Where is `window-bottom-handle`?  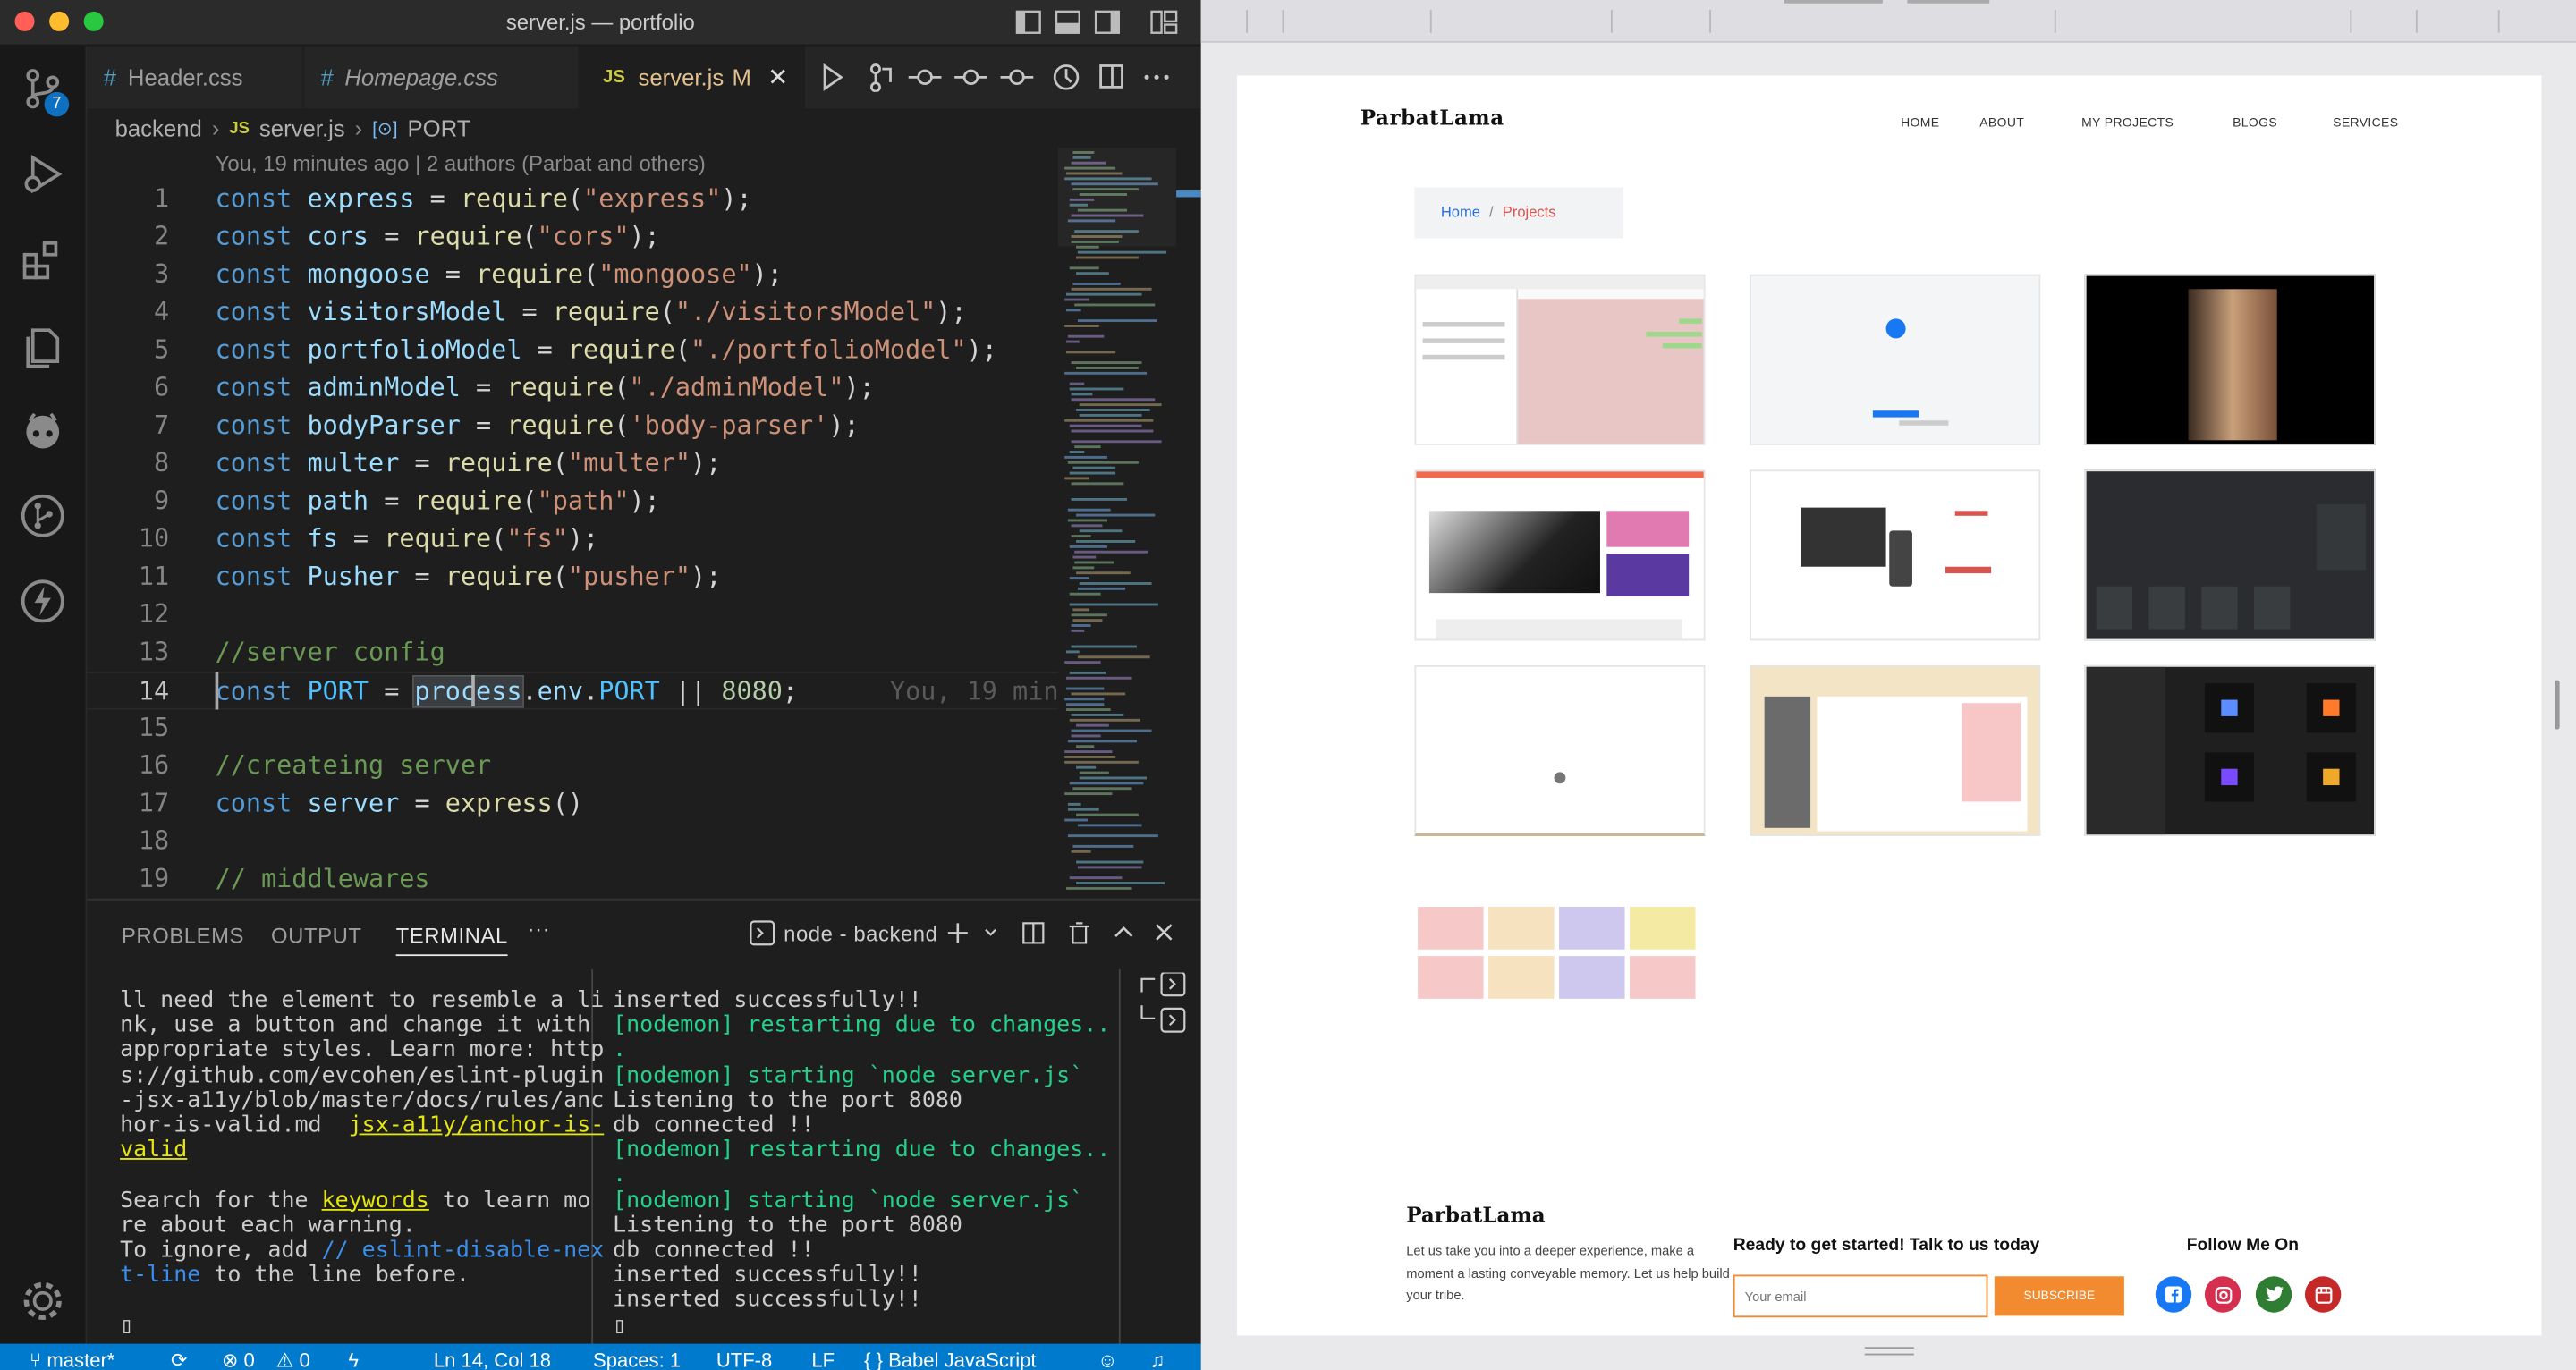
window-bottom-handle is located at coordinates (1889, 1351).